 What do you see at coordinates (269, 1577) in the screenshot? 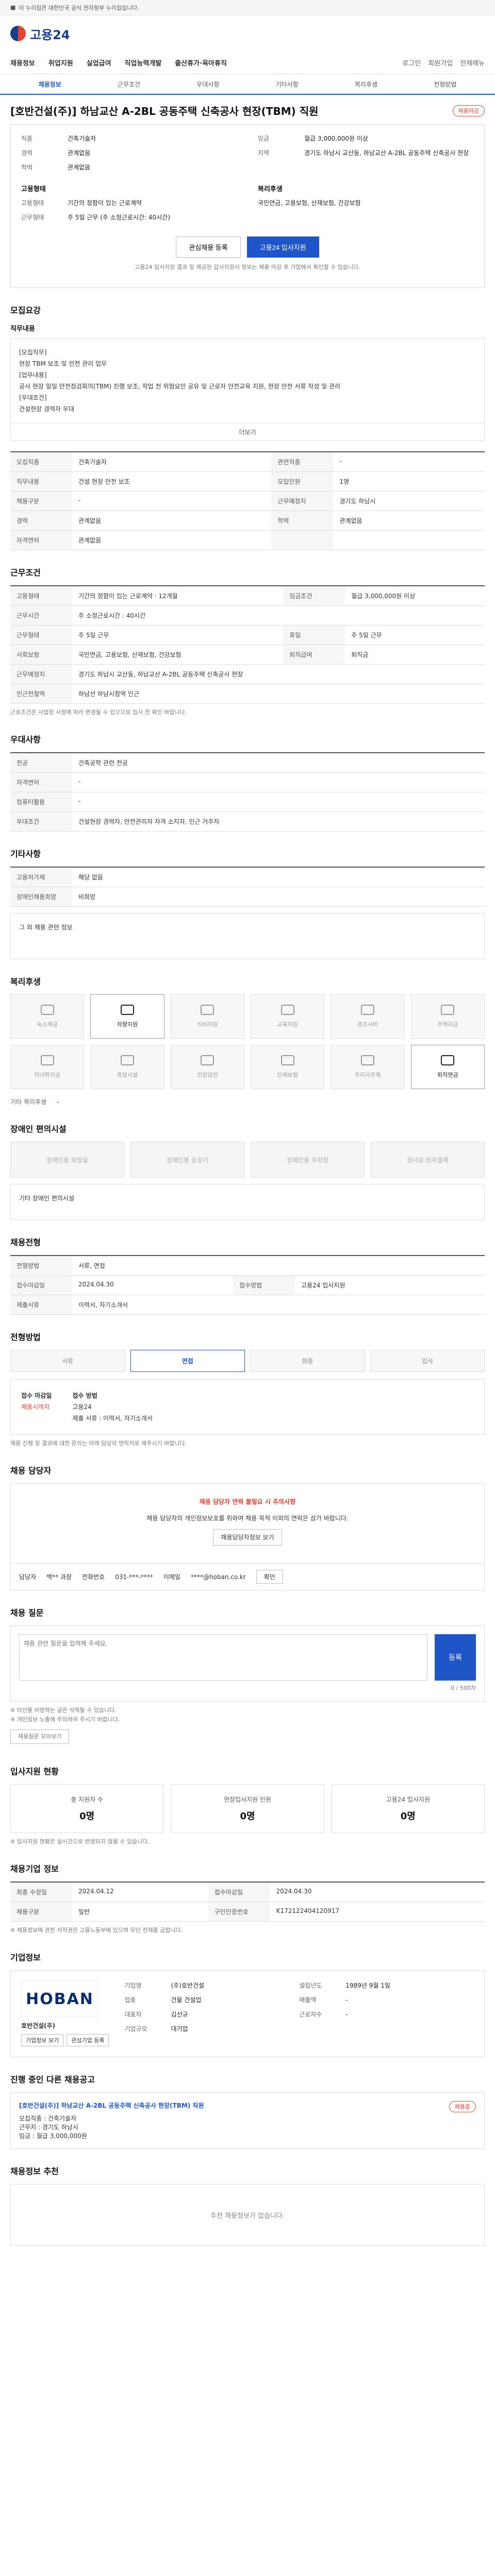
I see `contact-confirm-button: 확인` at bounding box center [269, 1577].